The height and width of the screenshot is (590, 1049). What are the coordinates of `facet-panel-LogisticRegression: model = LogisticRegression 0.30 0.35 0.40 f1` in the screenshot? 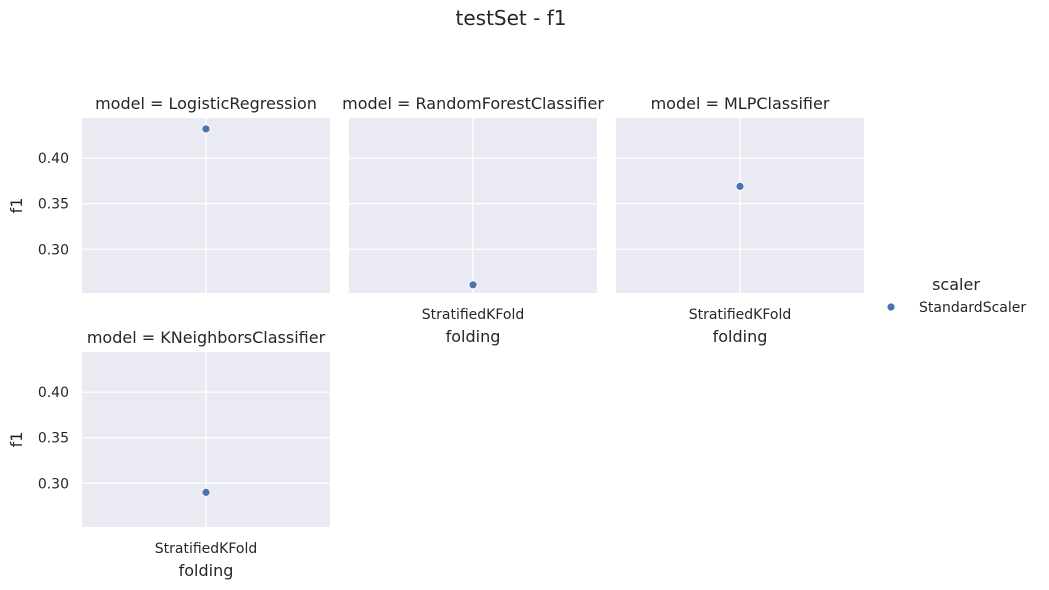 It's located at (168, 193).